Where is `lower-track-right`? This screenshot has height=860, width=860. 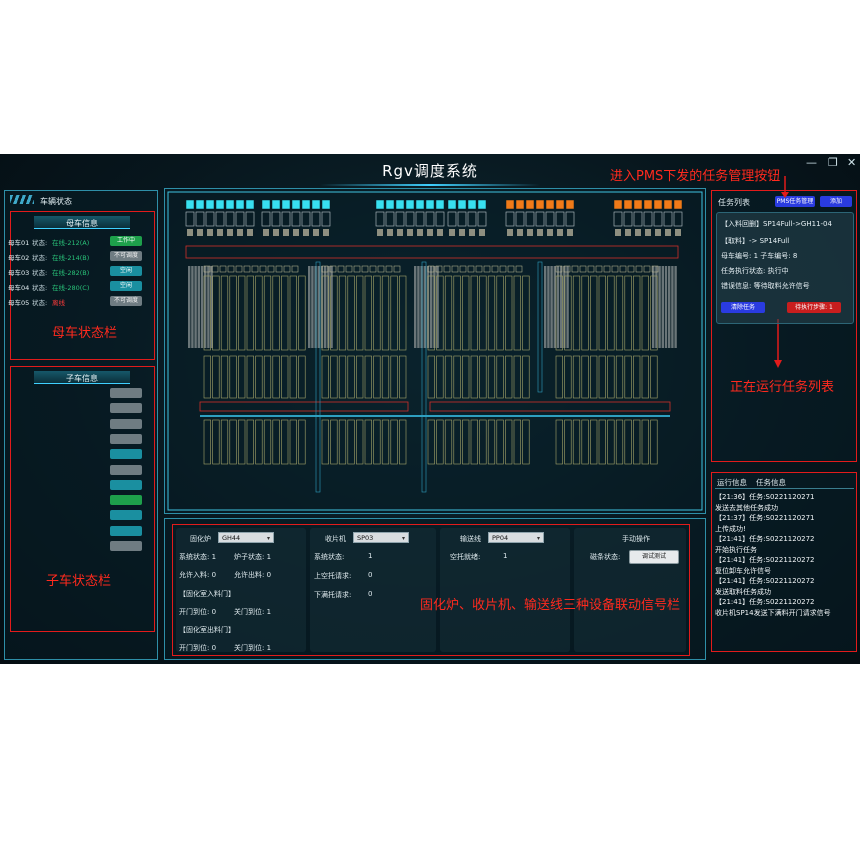
lower-track-right is located at coordinates (550, 406).